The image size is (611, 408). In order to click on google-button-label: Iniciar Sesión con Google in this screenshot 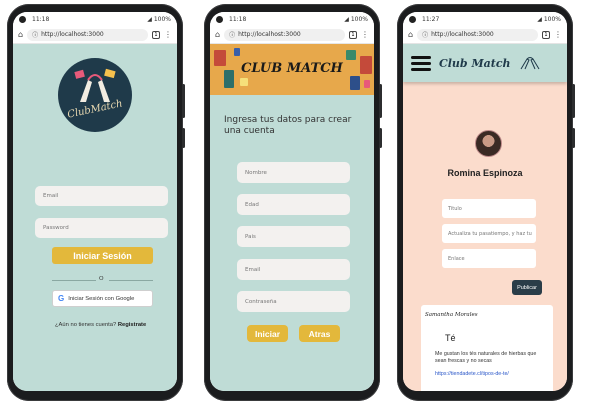, I will do `click(101, 298)`.